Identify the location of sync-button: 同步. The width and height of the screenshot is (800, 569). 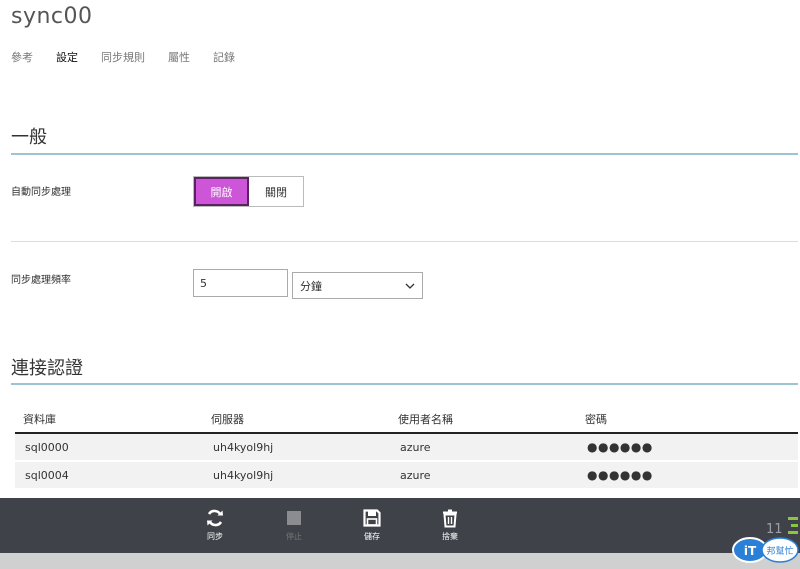
(215, 525).